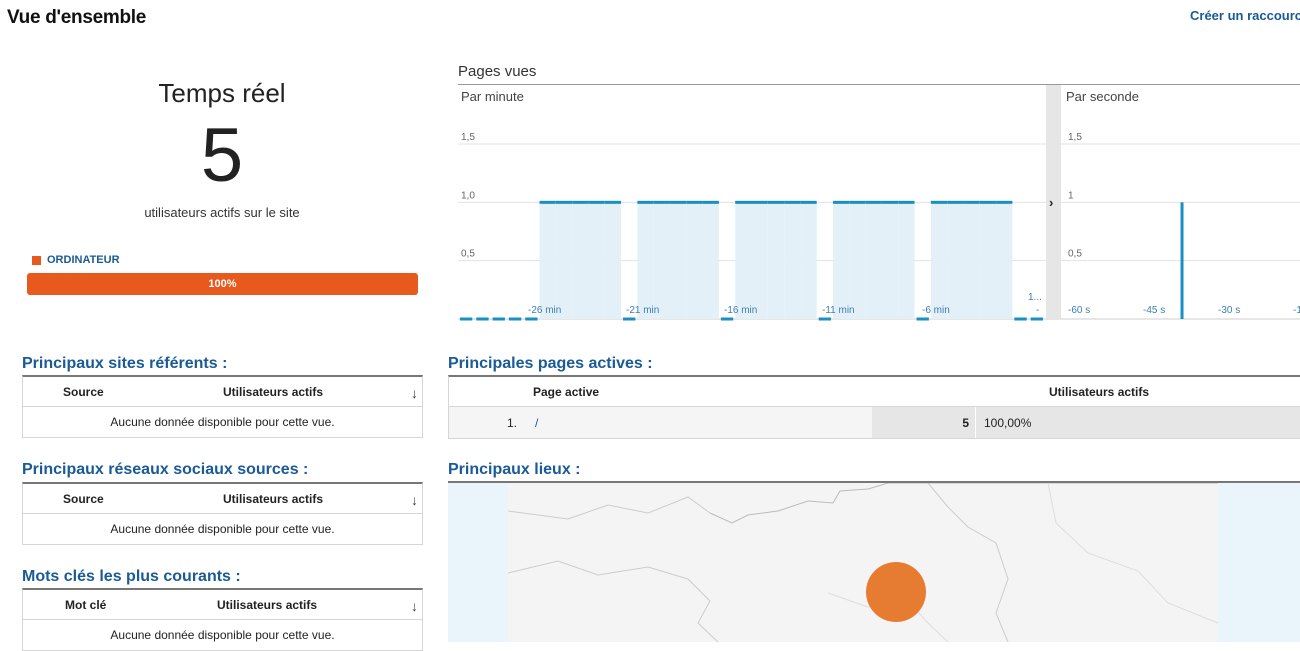 The height and width of the screenshot is (651, 1300). What do you see at coordinates (838, 310) in the screenshot?
I see `x-tick-label: -11 min` at bounding box center [838, 310].